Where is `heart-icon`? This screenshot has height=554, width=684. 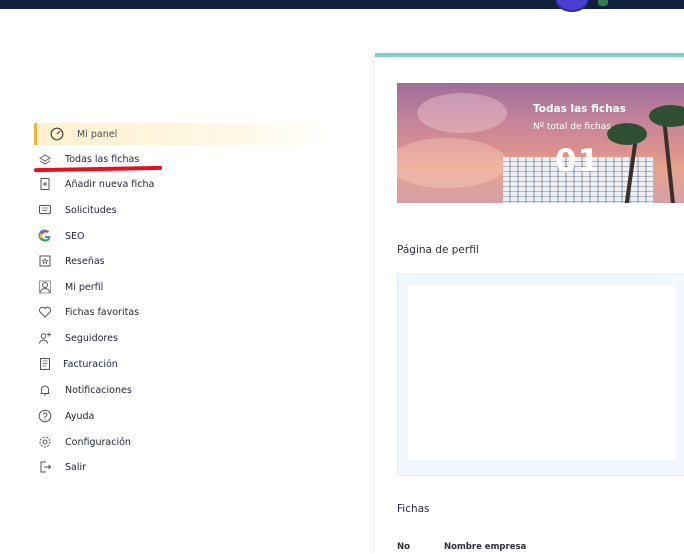
heart-icon is located at coordinates (45, 312).